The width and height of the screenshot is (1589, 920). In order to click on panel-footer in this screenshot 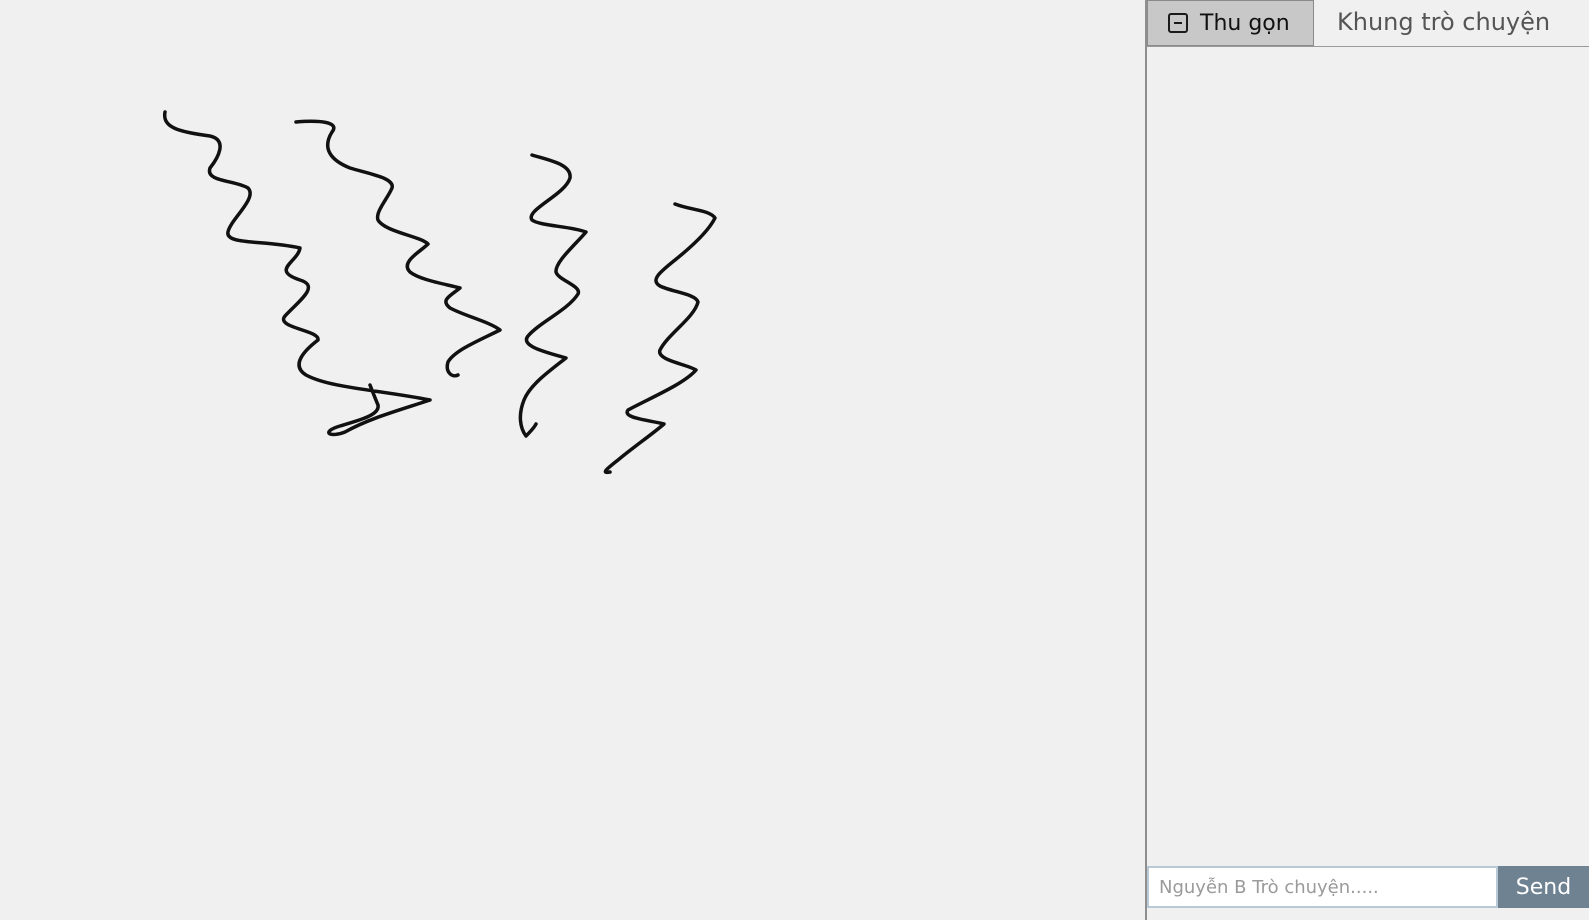, I will do `click(1368, 915)`.